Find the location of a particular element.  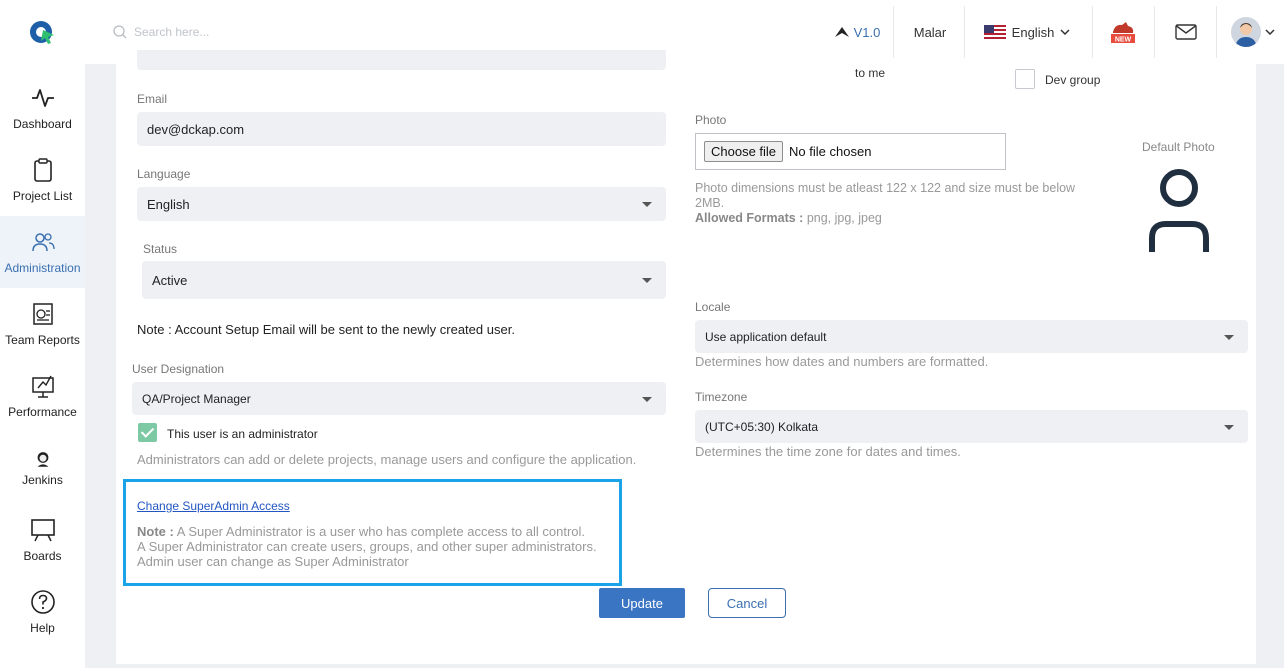

scrolled-field is located at coordinates (401, 60).